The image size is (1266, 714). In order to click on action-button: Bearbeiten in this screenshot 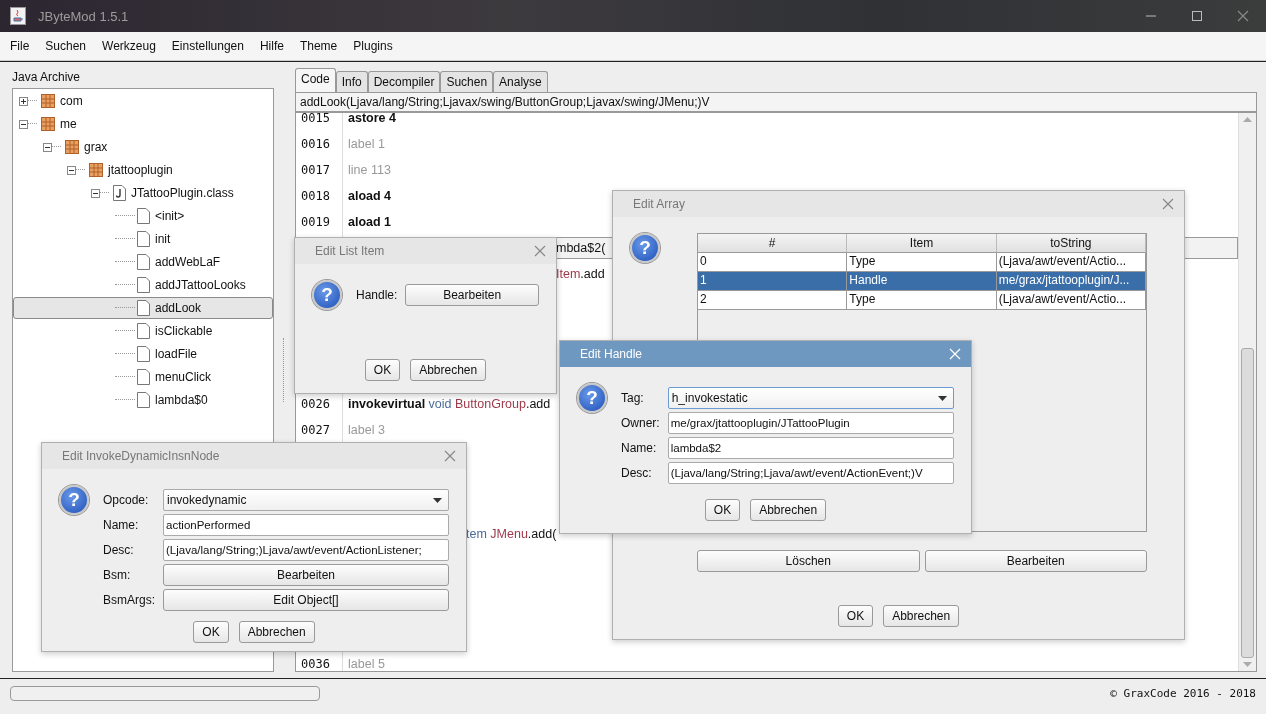, I will do `click(1035, 561)`.